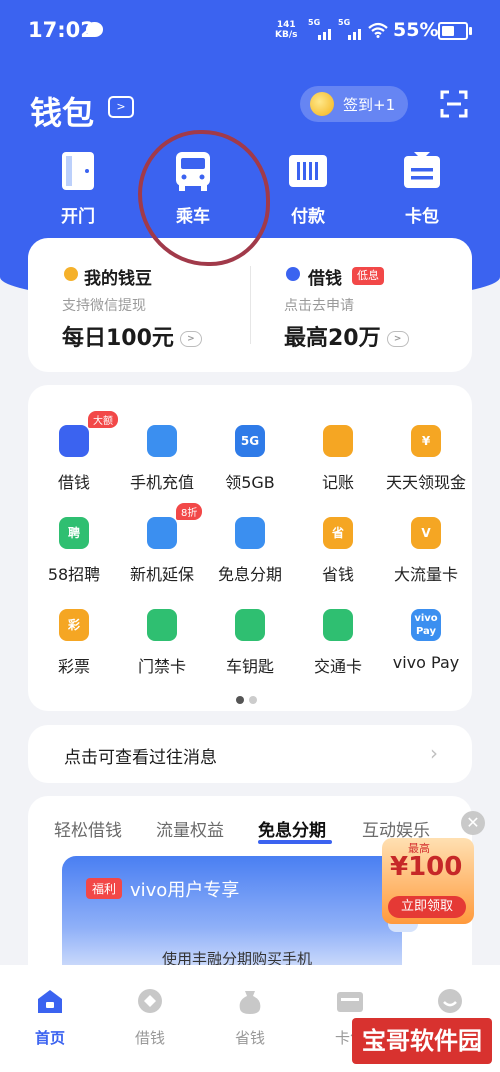  Describe the element at coordinates (434, 753) in the screenshot. I see `chevron-right-icon: ›` at that location.